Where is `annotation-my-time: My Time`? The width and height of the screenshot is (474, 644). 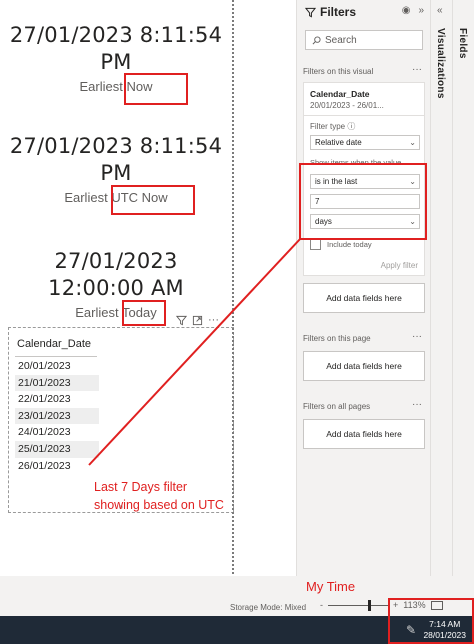 annotation-my-time: My Time is located at coordinates (331, 586).